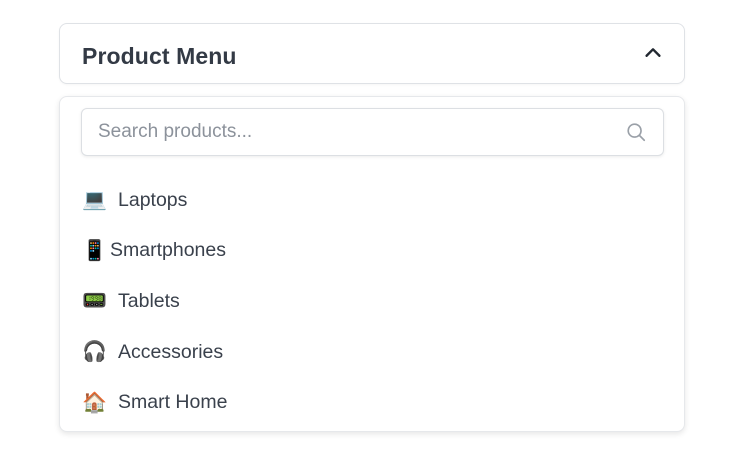 The image size is (750, 469). Describe the element at coordinates (372, 251) in the screenshot. I see `list-item-smartphones: 📱 Smartphones` at that location.